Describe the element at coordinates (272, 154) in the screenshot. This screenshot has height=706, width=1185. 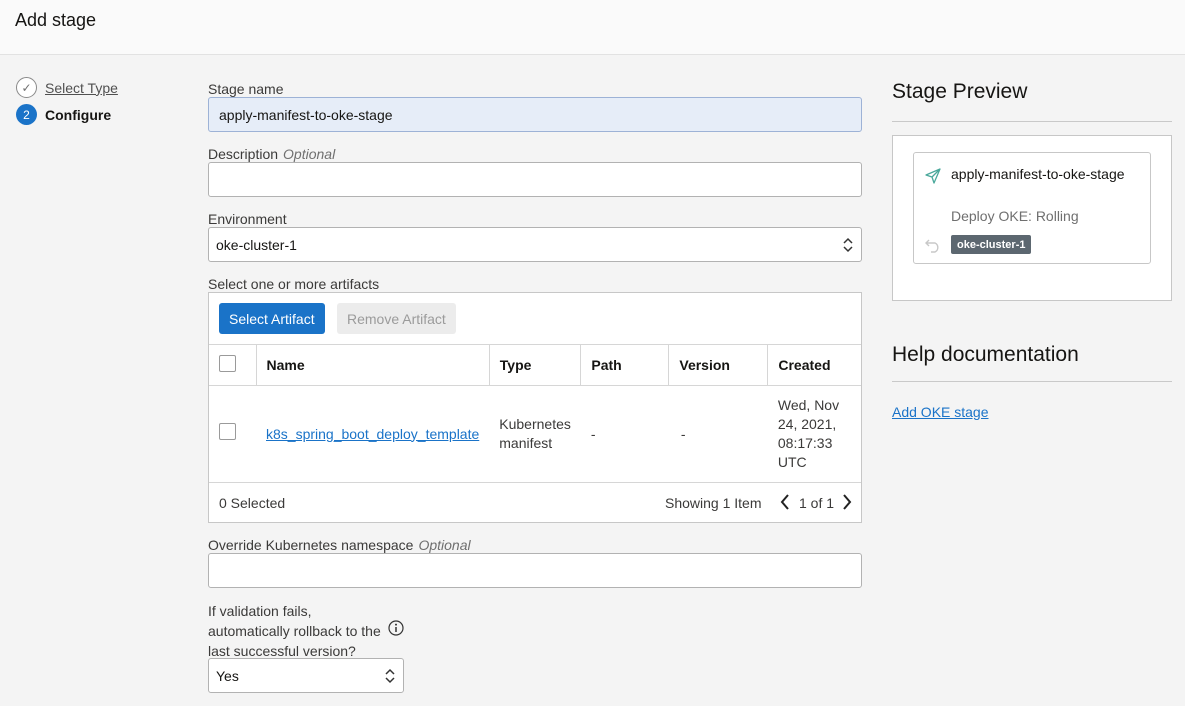
I see `description-label: Description Optional` at that location.